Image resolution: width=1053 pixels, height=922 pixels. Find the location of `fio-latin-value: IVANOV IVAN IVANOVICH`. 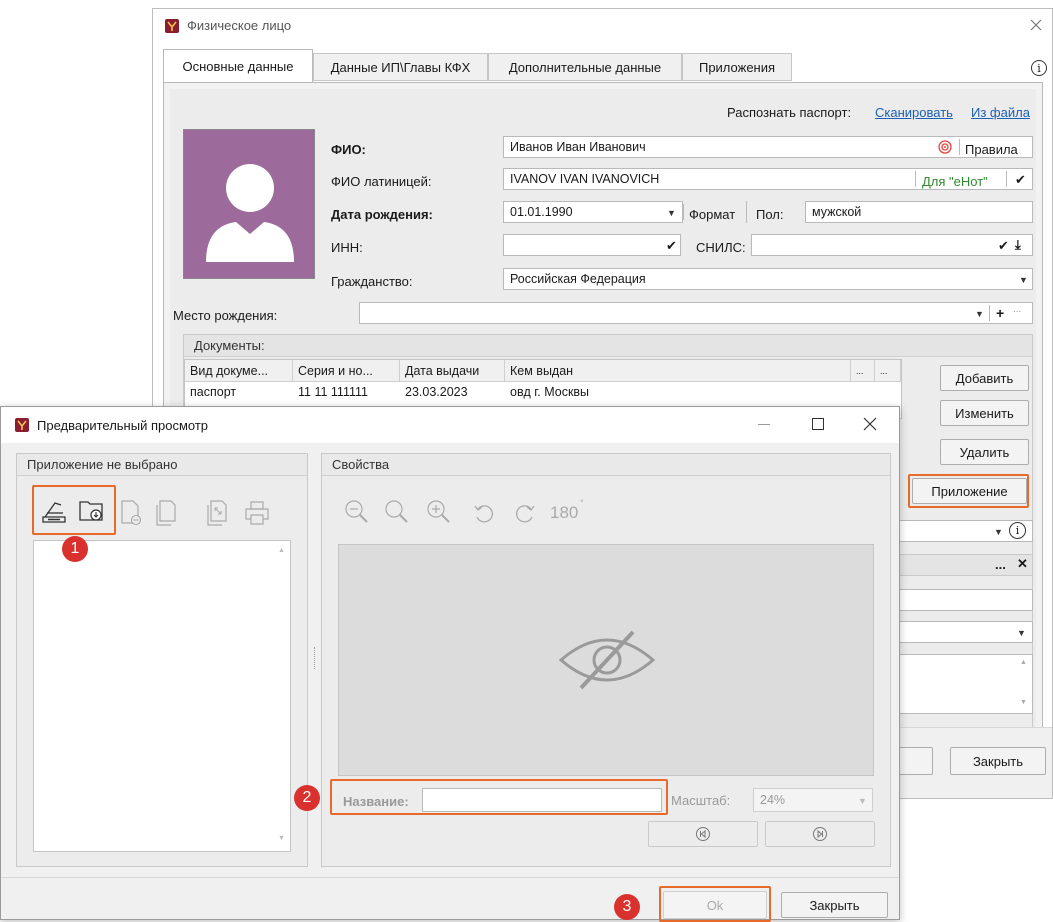

fio-latin-value: IVANOV IVAN IVANOVICH is located at coordinates (585, 179).